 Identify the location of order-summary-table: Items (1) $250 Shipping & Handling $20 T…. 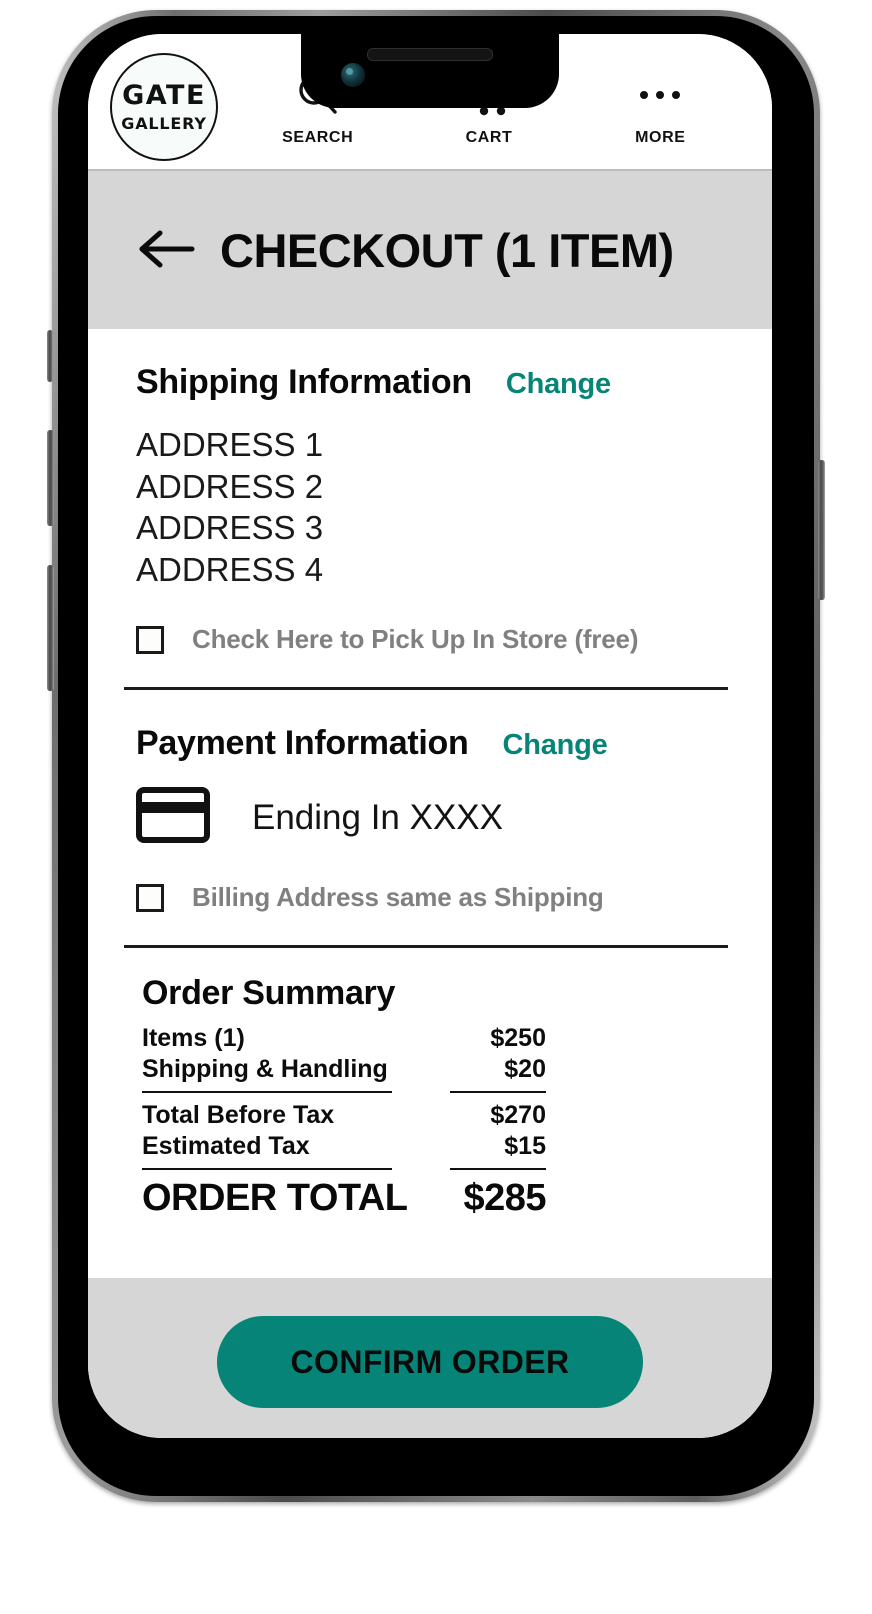
(344, 1121).